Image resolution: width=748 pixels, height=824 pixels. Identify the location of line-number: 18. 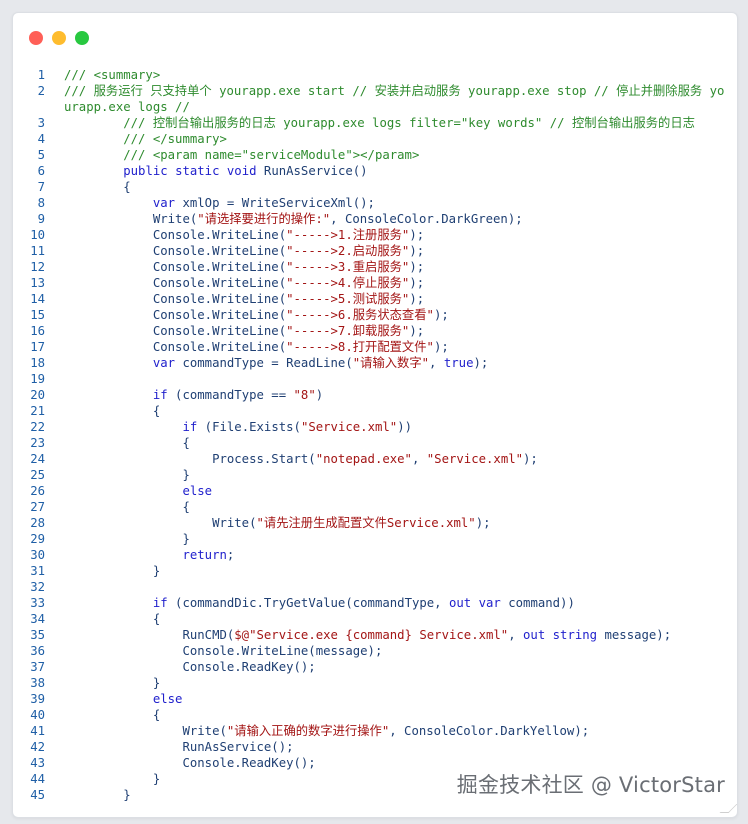
(37, 363).